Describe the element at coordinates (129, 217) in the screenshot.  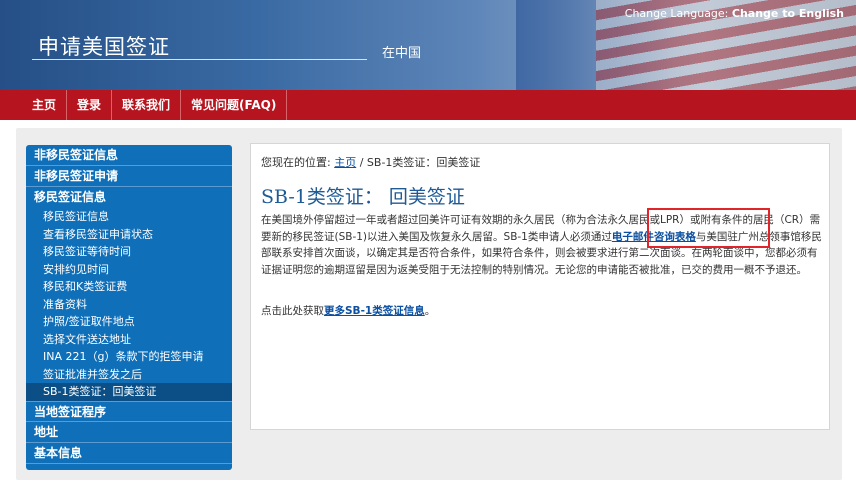
I see `sidebar-item-immigrant-info: 移民签证信息` at that location.